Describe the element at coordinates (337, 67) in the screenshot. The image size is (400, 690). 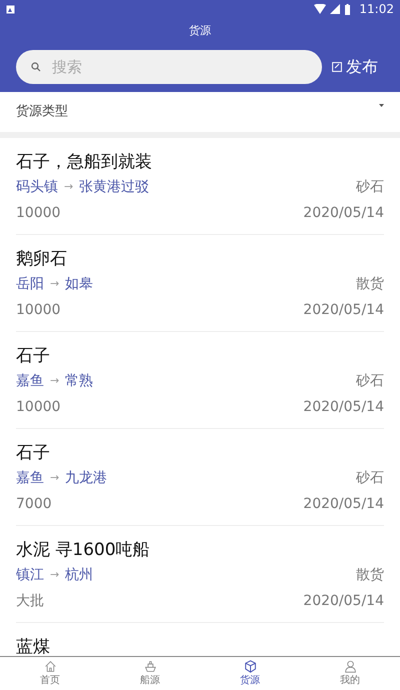
I see `edit-icon` at that location.